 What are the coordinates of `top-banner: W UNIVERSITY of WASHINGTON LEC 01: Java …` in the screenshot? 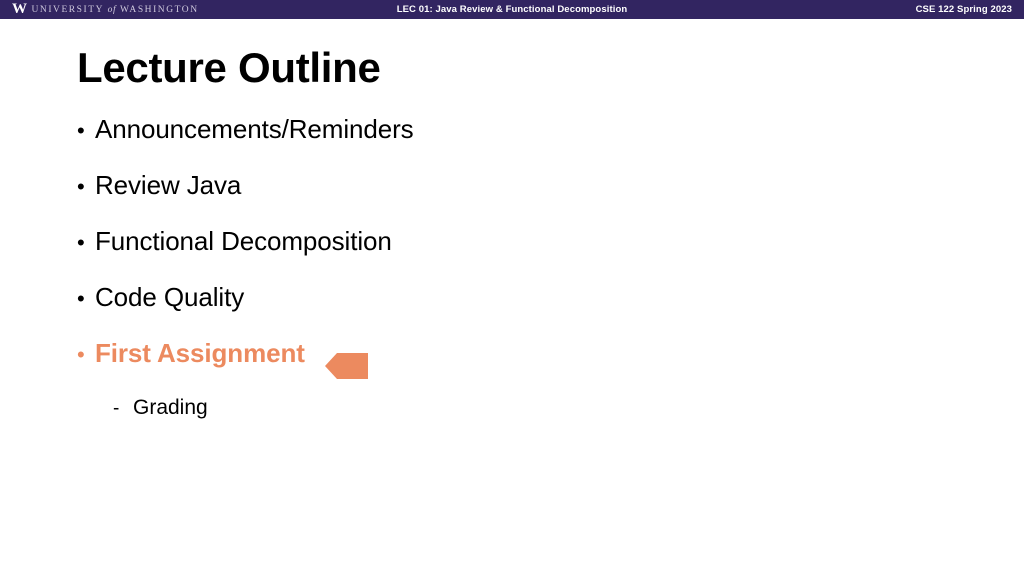 It's located at (512, 9).